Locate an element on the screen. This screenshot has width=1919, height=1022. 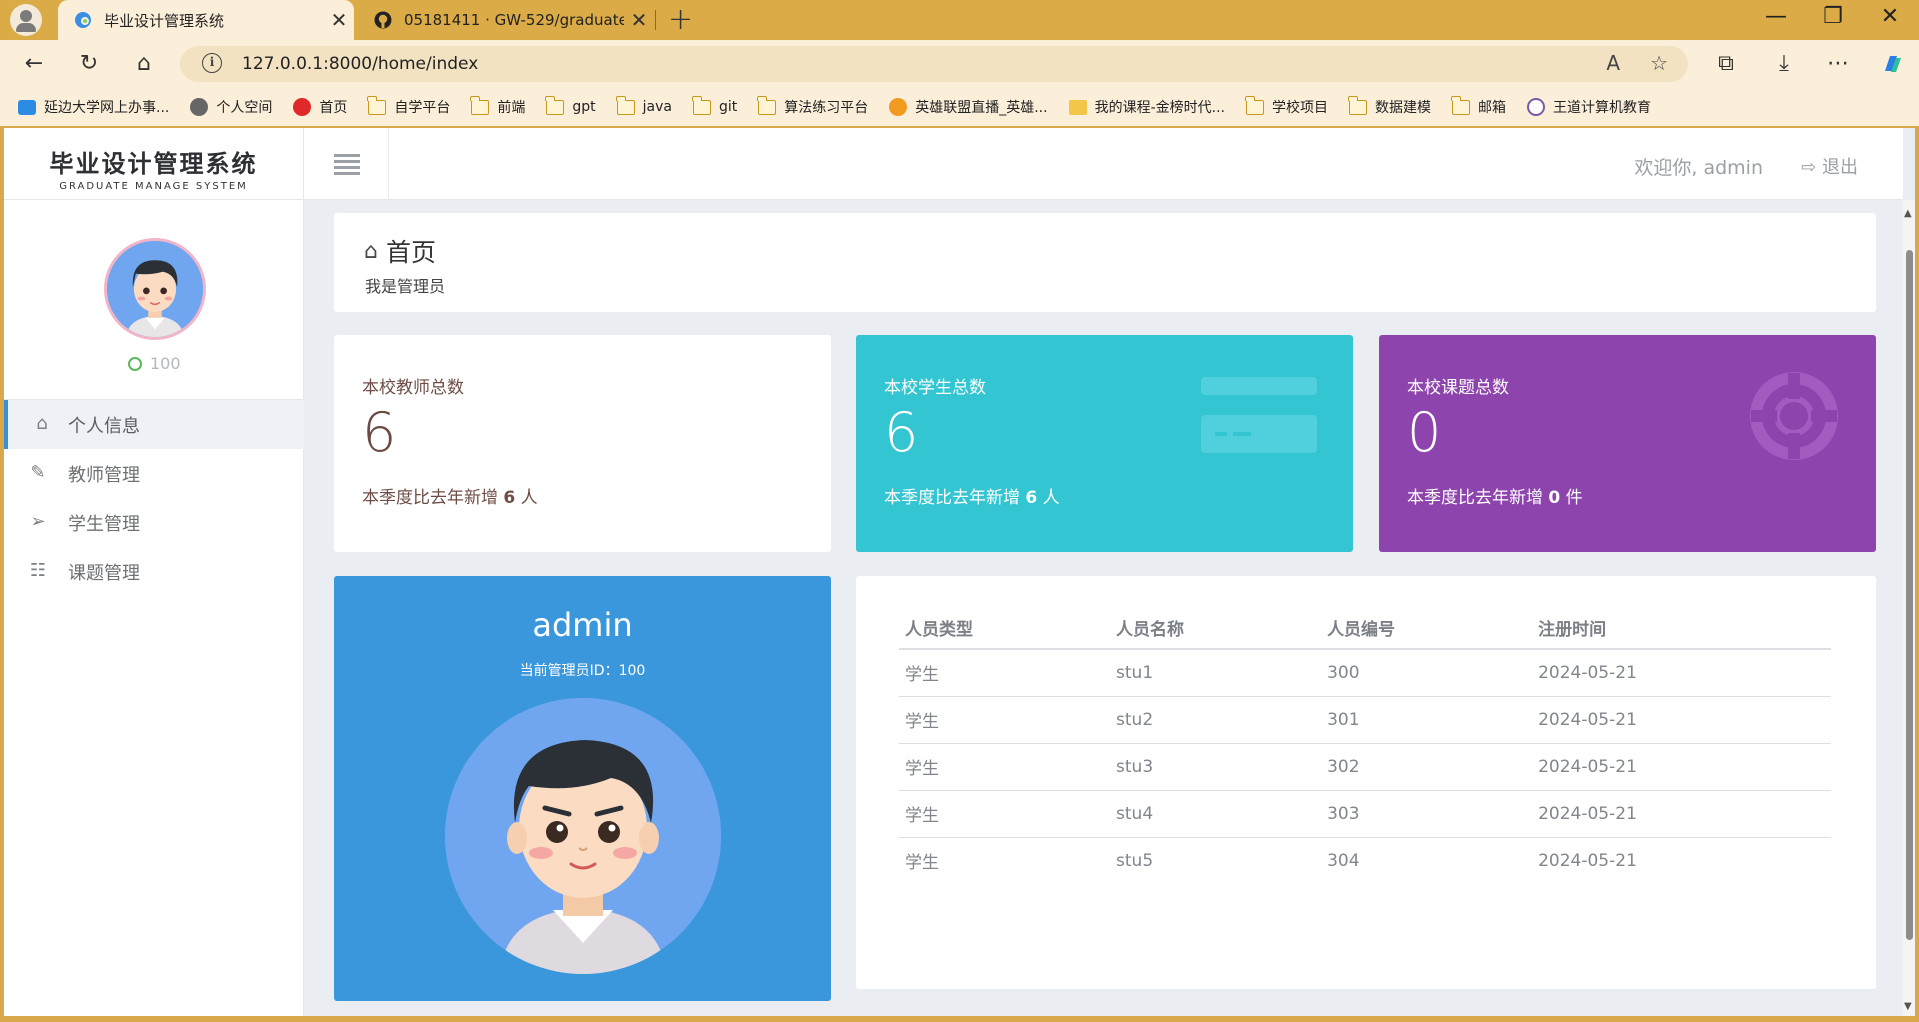
sidebar-item-label: 教师管理 is located at coordinates (104, 475).